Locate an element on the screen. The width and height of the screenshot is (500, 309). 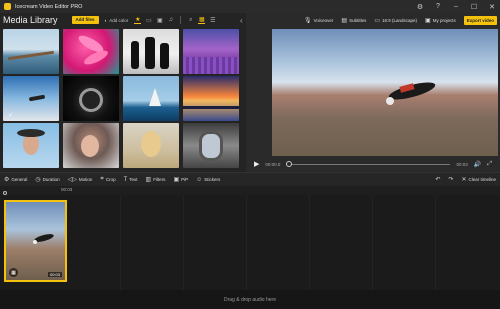
add-files-button: Add files is located at coordinates (85, 20).